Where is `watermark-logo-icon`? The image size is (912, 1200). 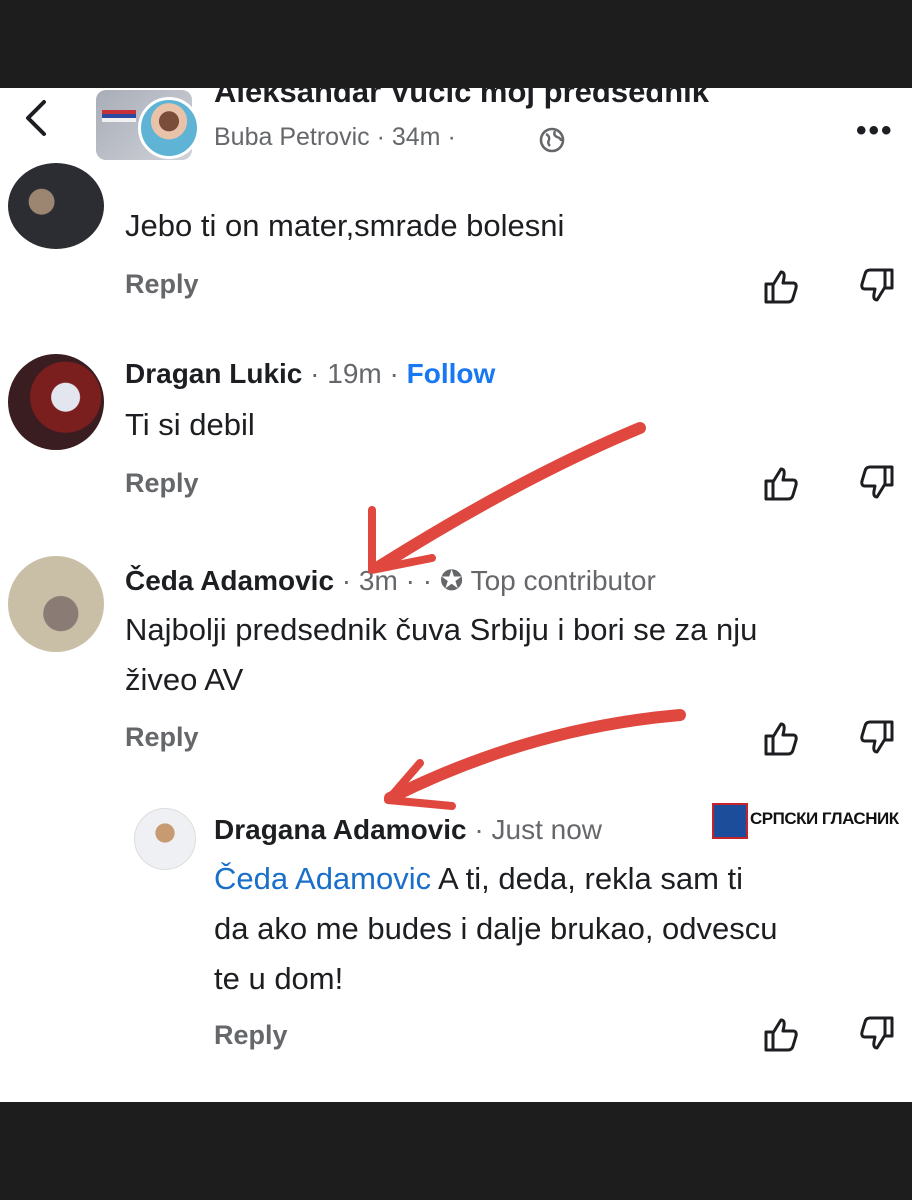
watermark-logo-icon is located at coordinates (730, 821).